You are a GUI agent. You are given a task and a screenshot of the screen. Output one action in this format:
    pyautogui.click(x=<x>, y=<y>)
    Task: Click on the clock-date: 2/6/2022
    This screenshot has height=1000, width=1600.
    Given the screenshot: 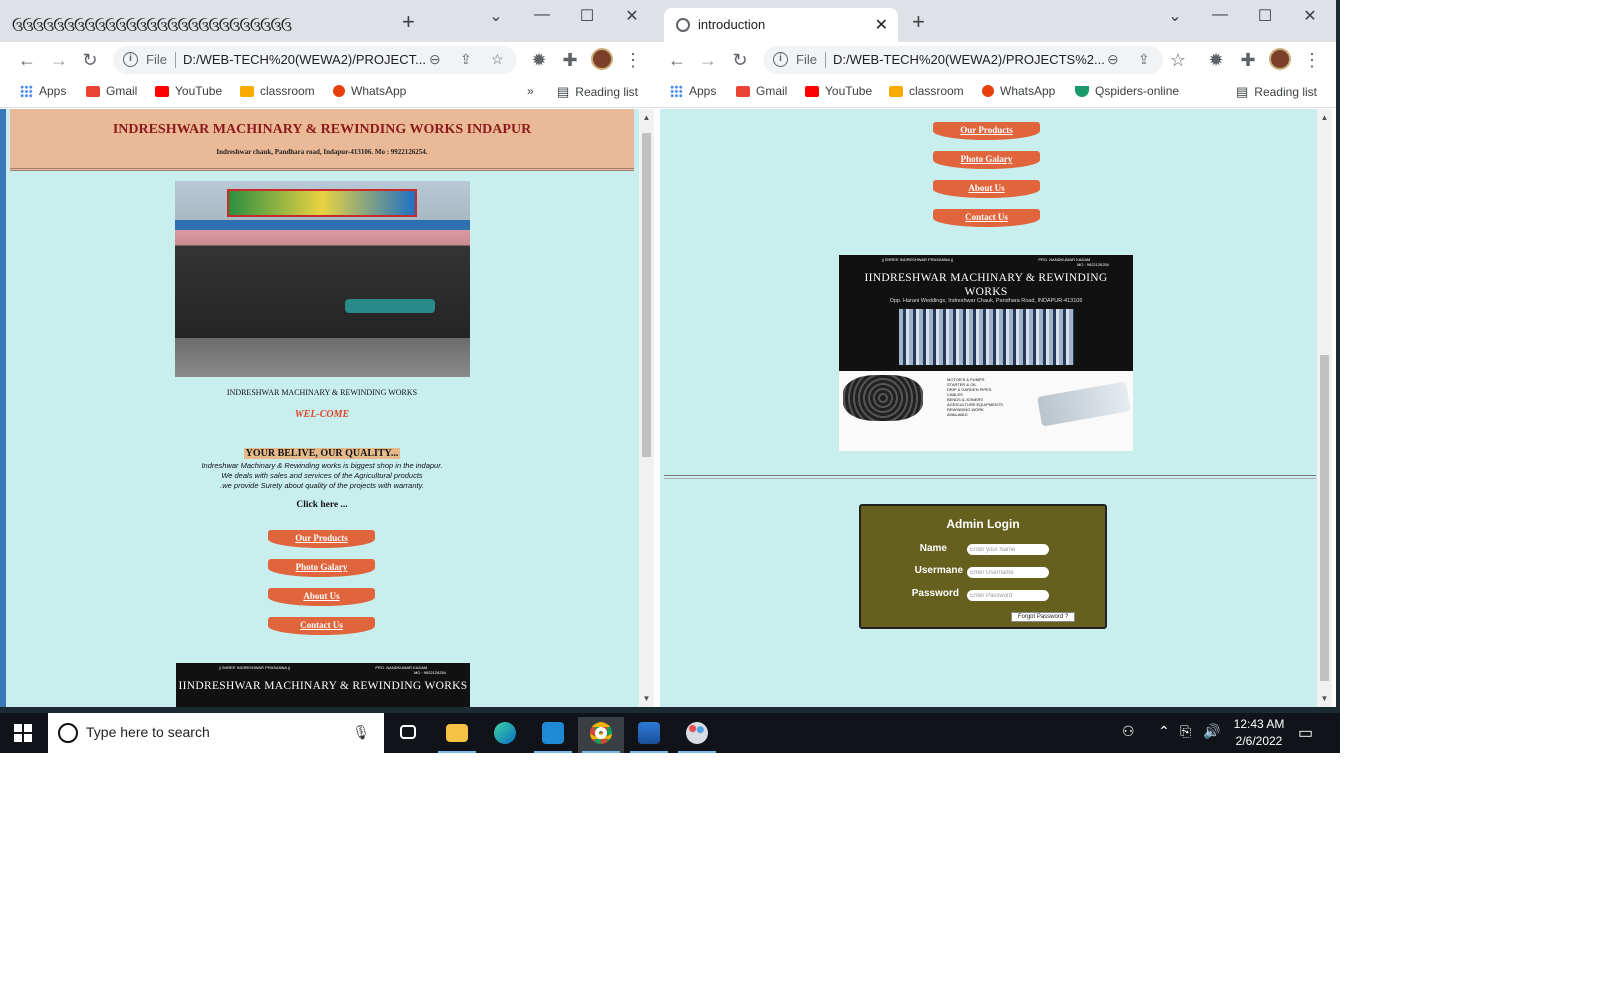 What is the action you would take?
    pyautogui.click(x=1259, y=741)
    